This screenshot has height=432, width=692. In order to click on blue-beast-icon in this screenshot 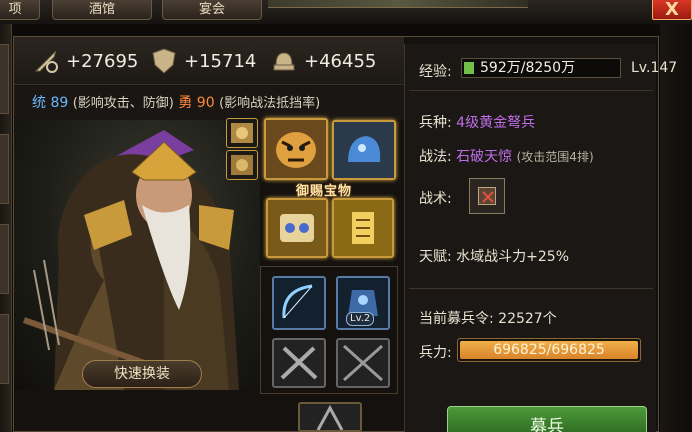, I will do `click(364, 150)`.